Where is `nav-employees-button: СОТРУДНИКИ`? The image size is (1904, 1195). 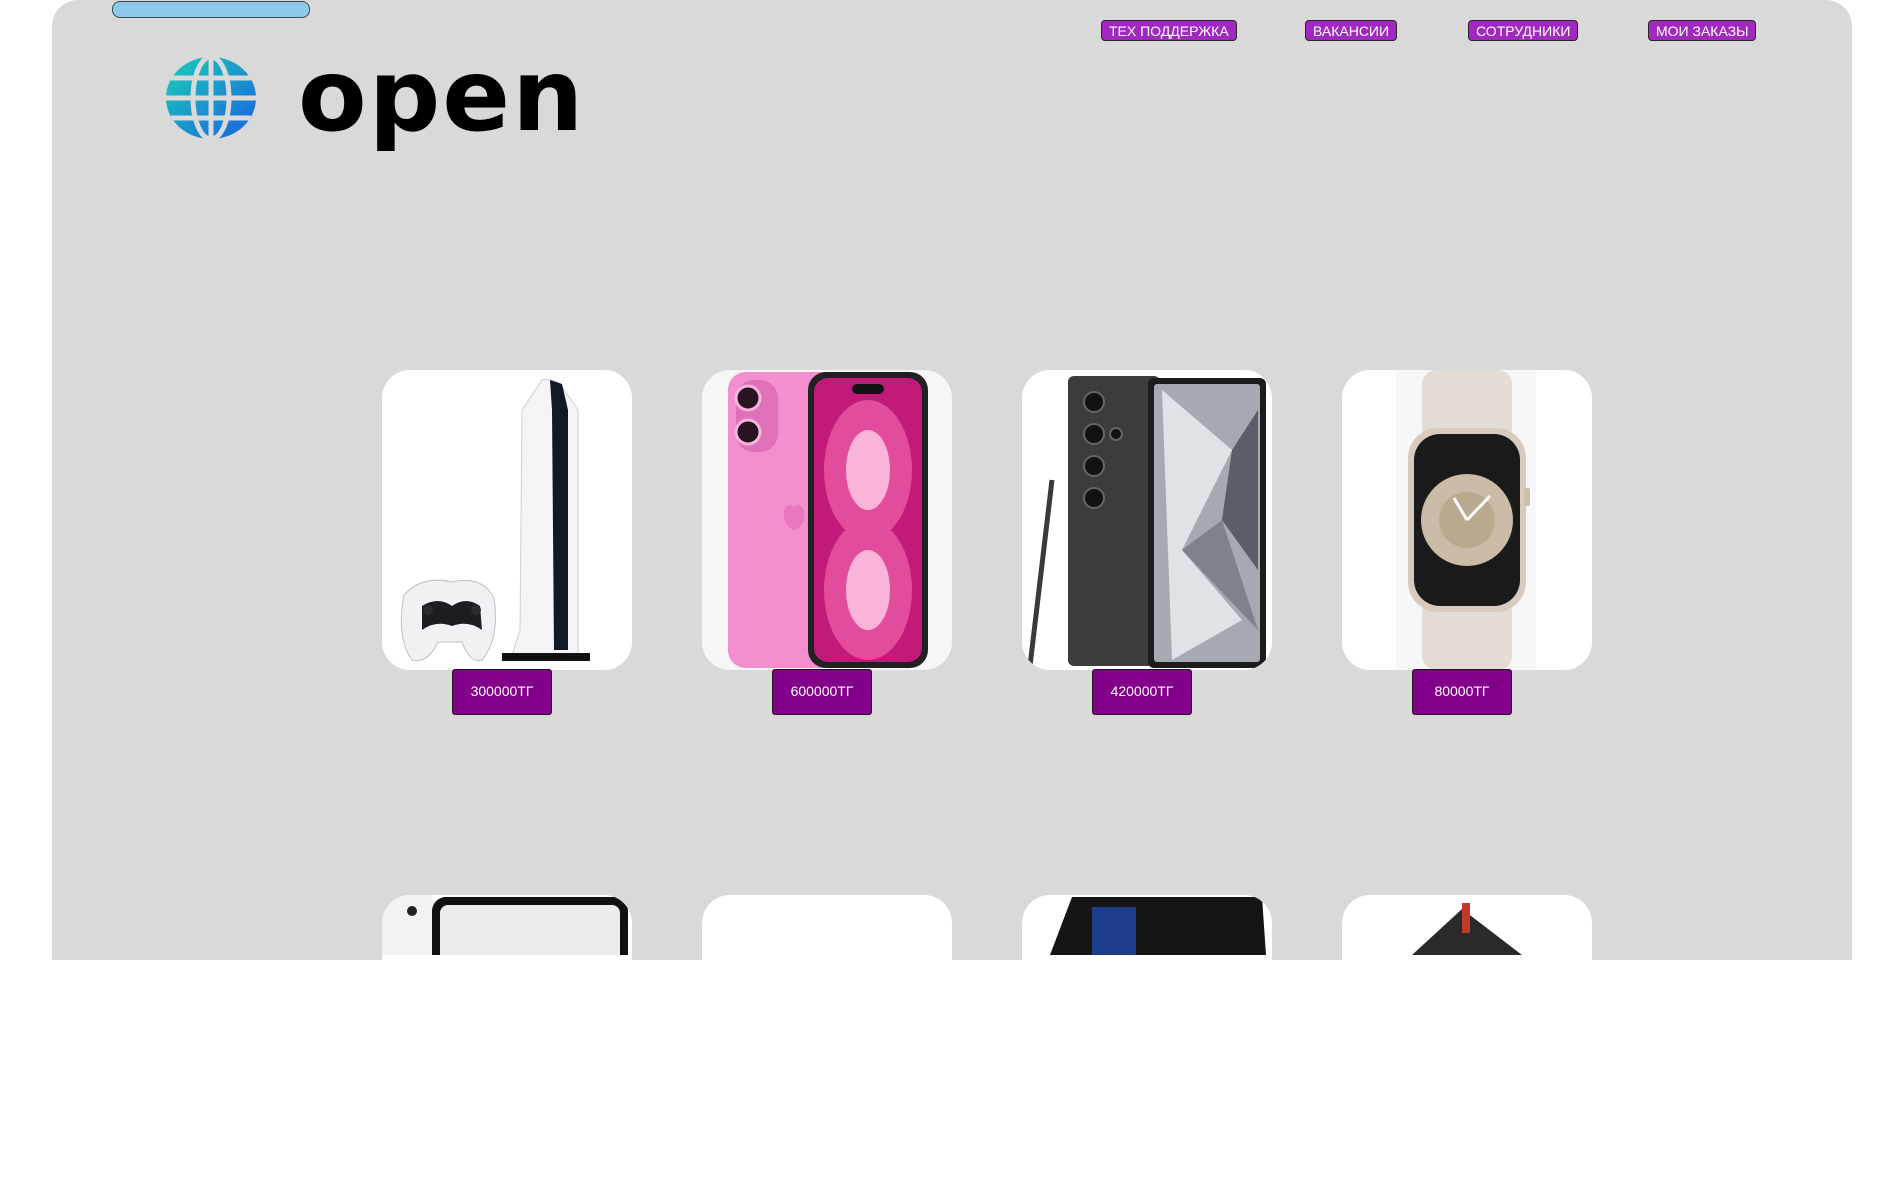 nav-employees-button: СОТРУДНИКИ is located at coordinates (1523, 30).